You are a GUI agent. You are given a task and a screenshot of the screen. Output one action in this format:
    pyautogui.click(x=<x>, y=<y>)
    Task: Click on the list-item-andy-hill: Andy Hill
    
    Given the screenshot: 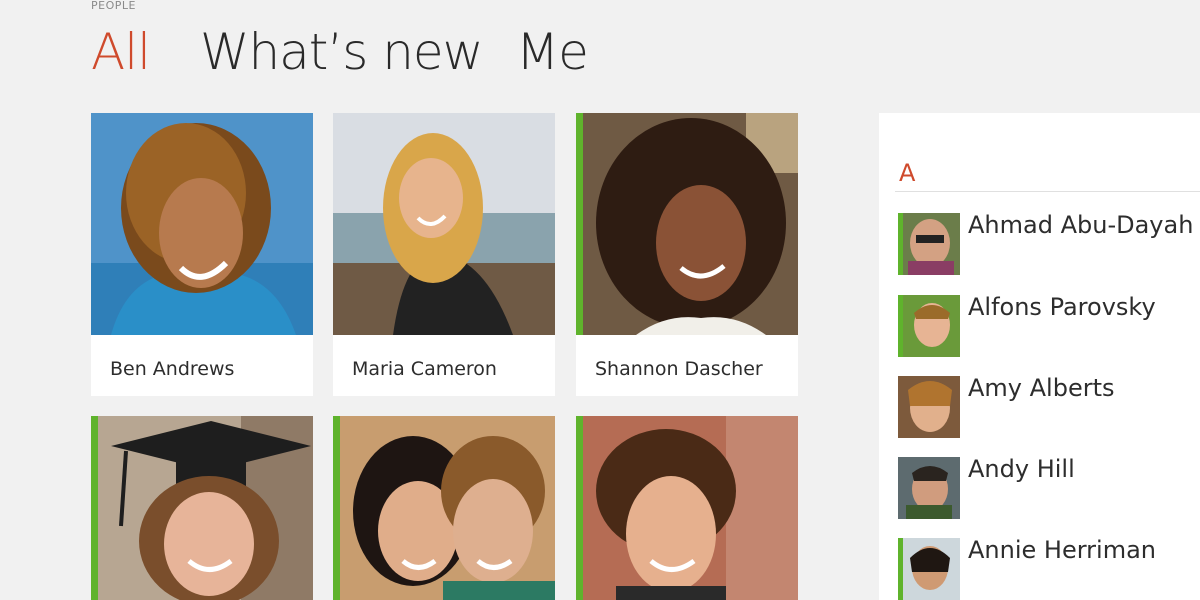 What is the action you would take?
    pyautogui.click(x=1048, y=487)
    